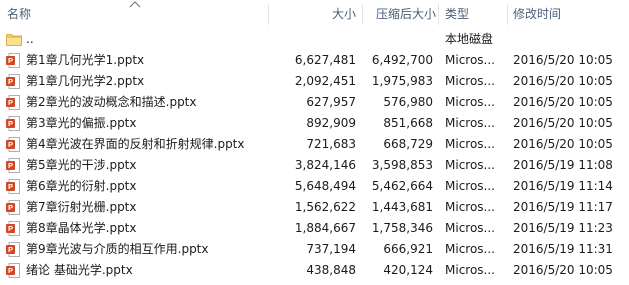  I want to click on file-compressed-size: 6,492,700, so click(402, 60).